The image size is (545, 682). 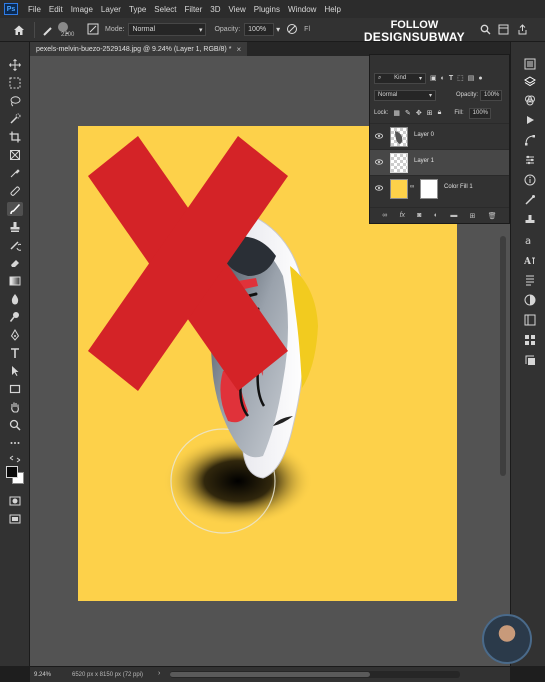 I want to click on layer-row-2: ∞ Color Fill 1, so click(x=439, y=188).